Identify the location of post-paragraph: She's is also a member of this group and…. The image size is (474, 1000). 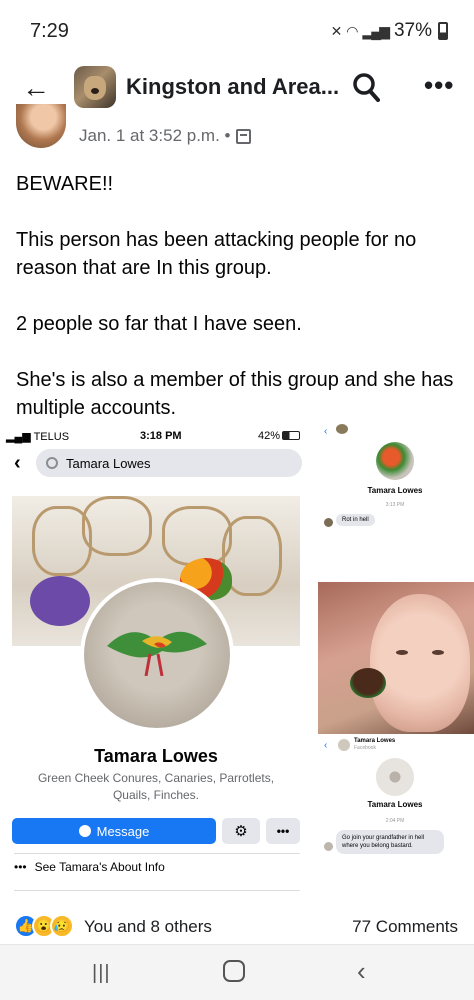
(235, 394).